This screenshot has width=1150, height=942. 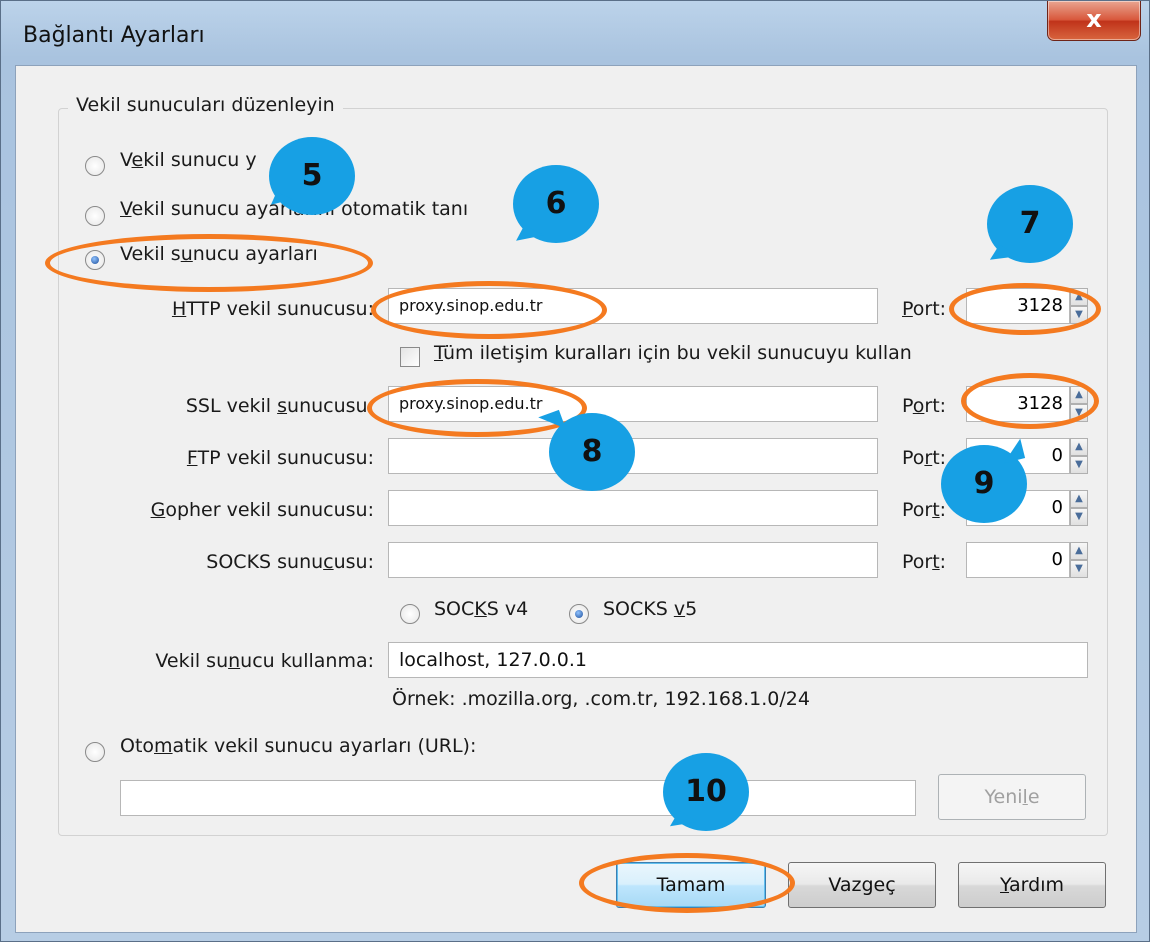 I want to click on radio-selected-dot, so click(x=579, y=614).